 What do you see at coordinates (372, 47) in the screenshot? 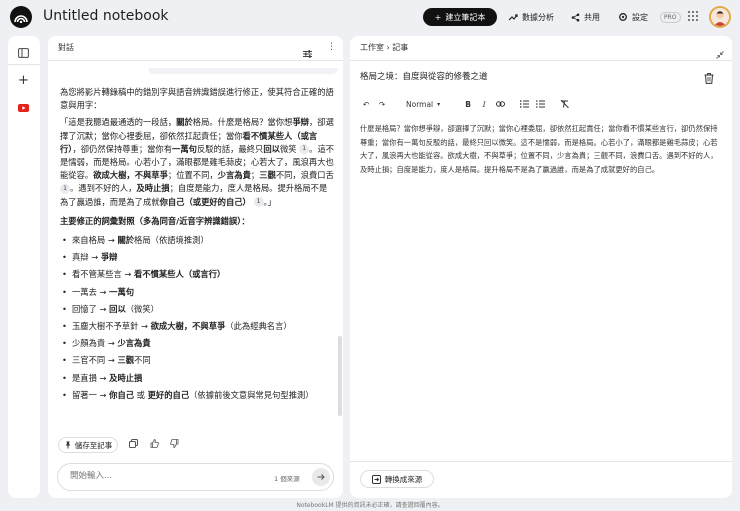
I see `breadcrumb-studio: 工作室` at bounding box center [372, 47].